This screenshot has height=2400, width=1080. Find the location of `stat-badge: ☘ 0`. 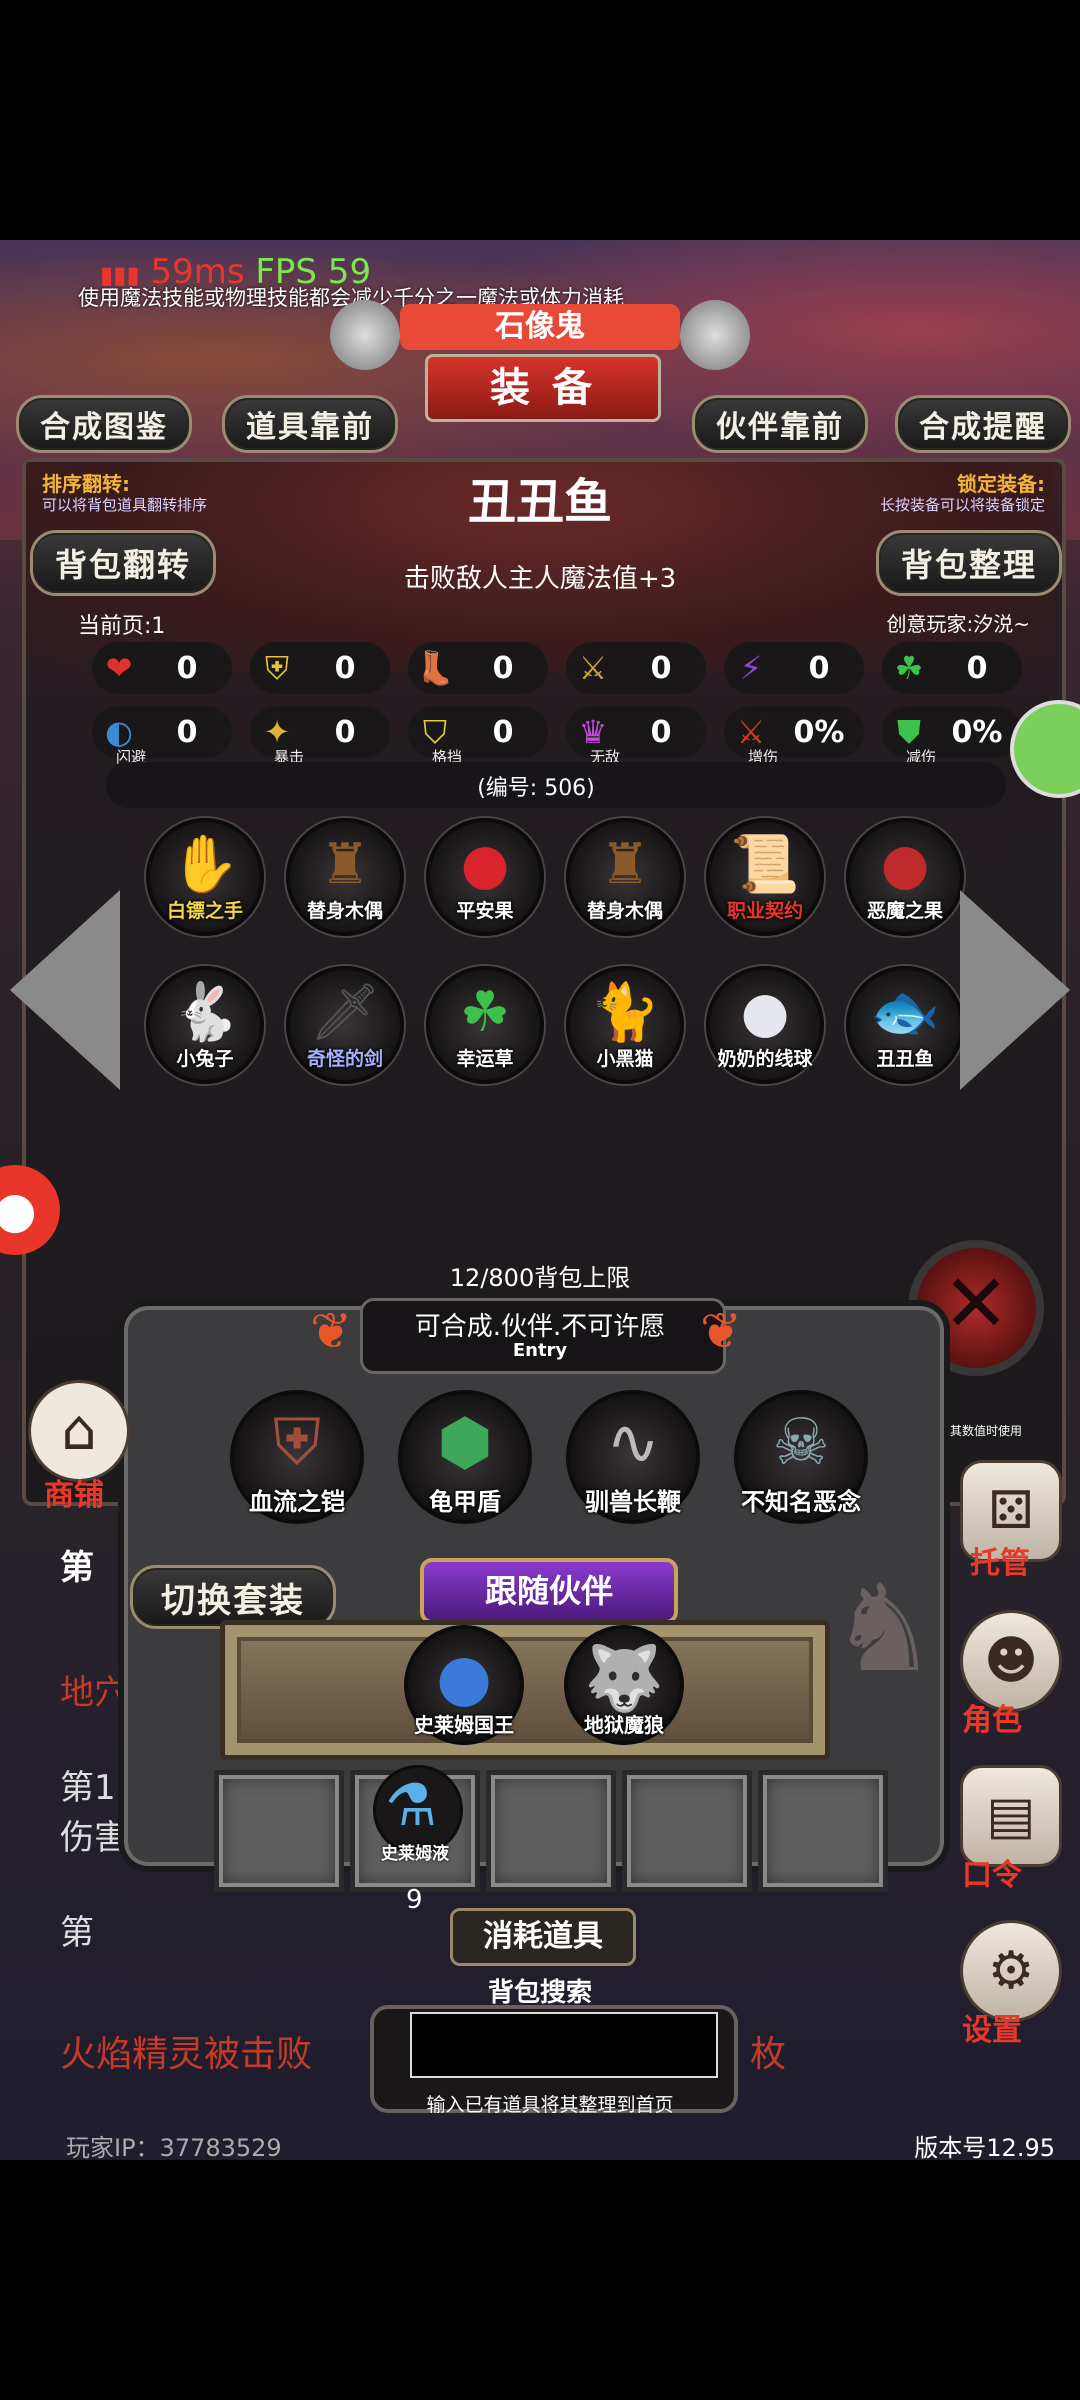

stat-badge: ☘ 0 is located at coordinates (952, 668).